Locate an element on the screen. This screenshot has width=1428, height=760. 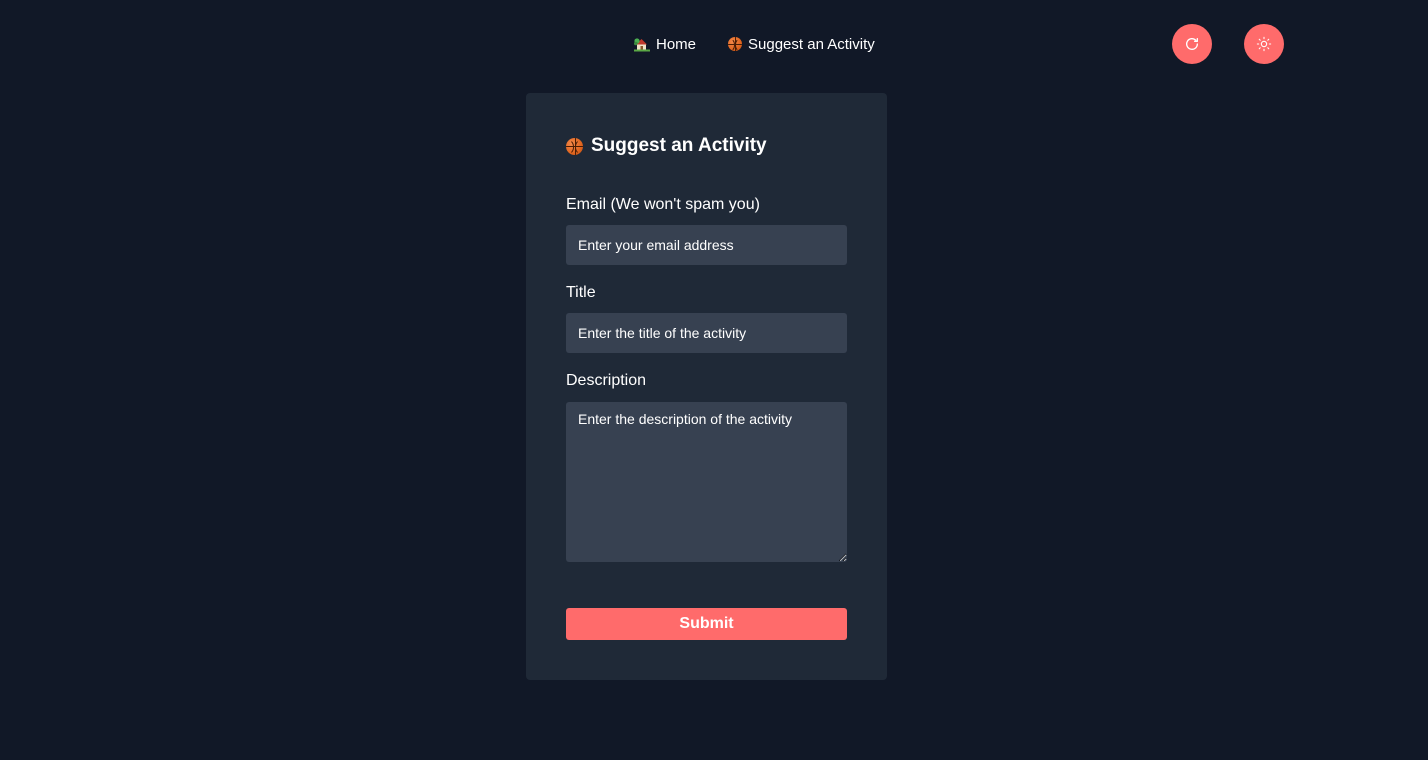
sun-icon is located at coordinates (1264, 44).